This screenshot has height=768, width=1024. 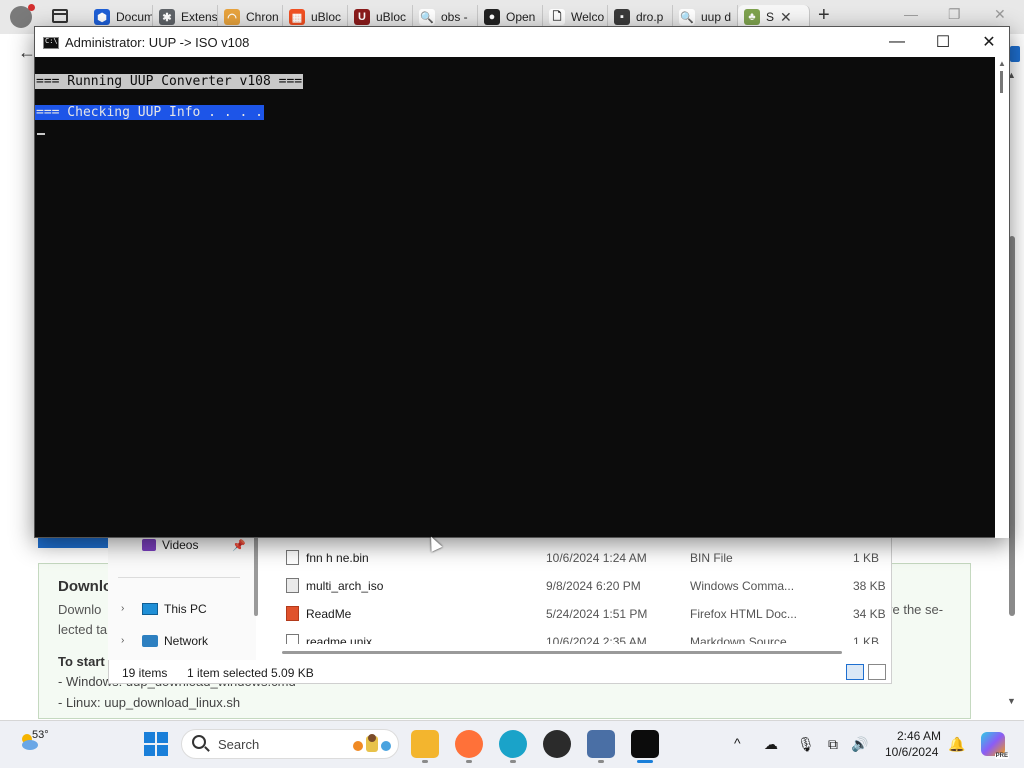 I want to click on nav-scrollbar, so click(x=256, y=576).